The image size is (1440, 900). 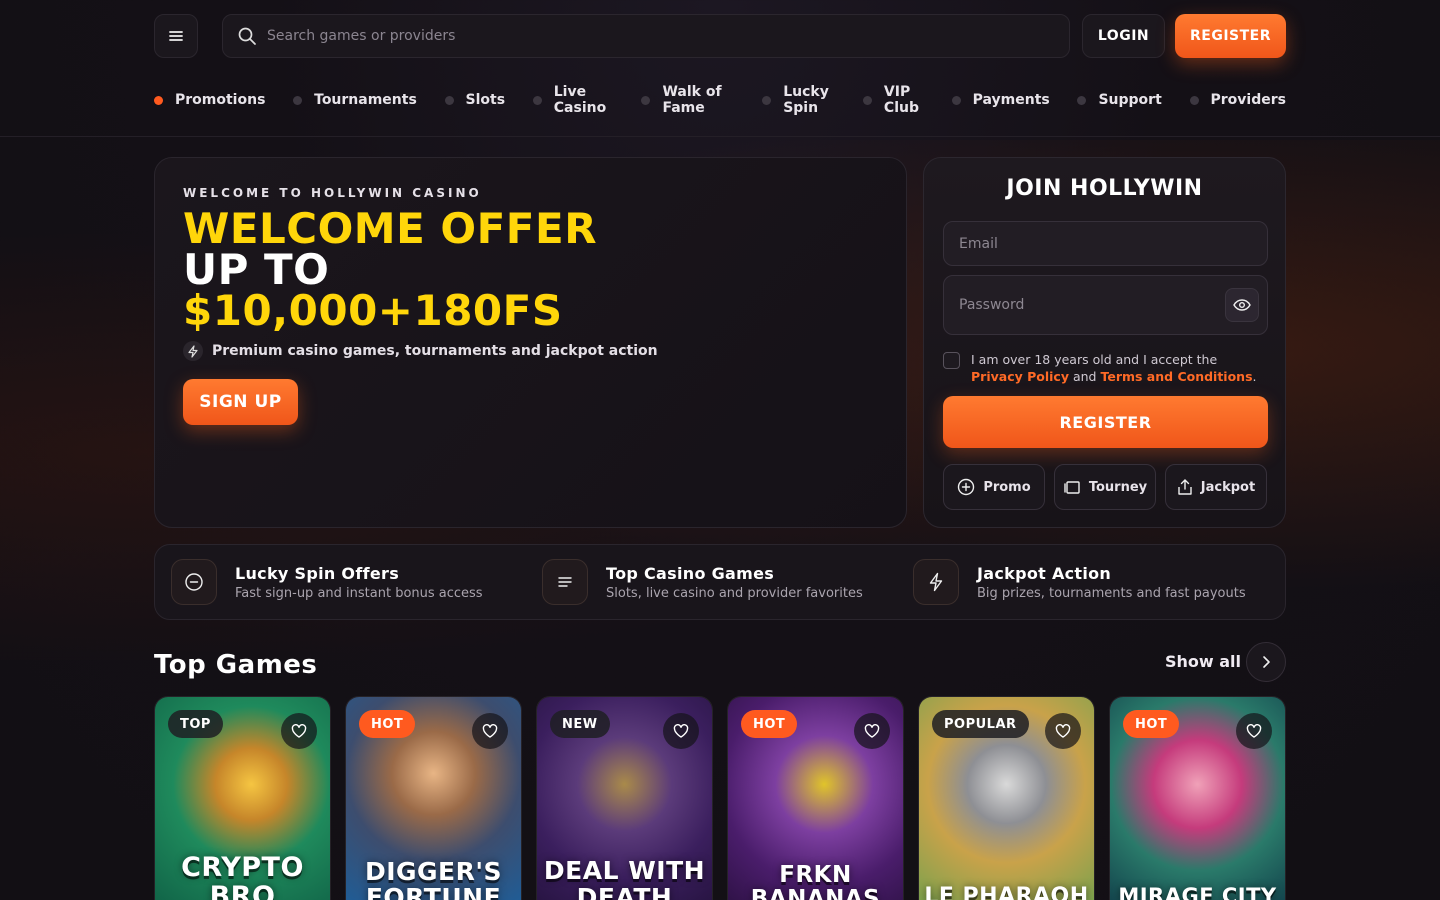 I want to click on terms-and: and, so click(x=1084, y=376).